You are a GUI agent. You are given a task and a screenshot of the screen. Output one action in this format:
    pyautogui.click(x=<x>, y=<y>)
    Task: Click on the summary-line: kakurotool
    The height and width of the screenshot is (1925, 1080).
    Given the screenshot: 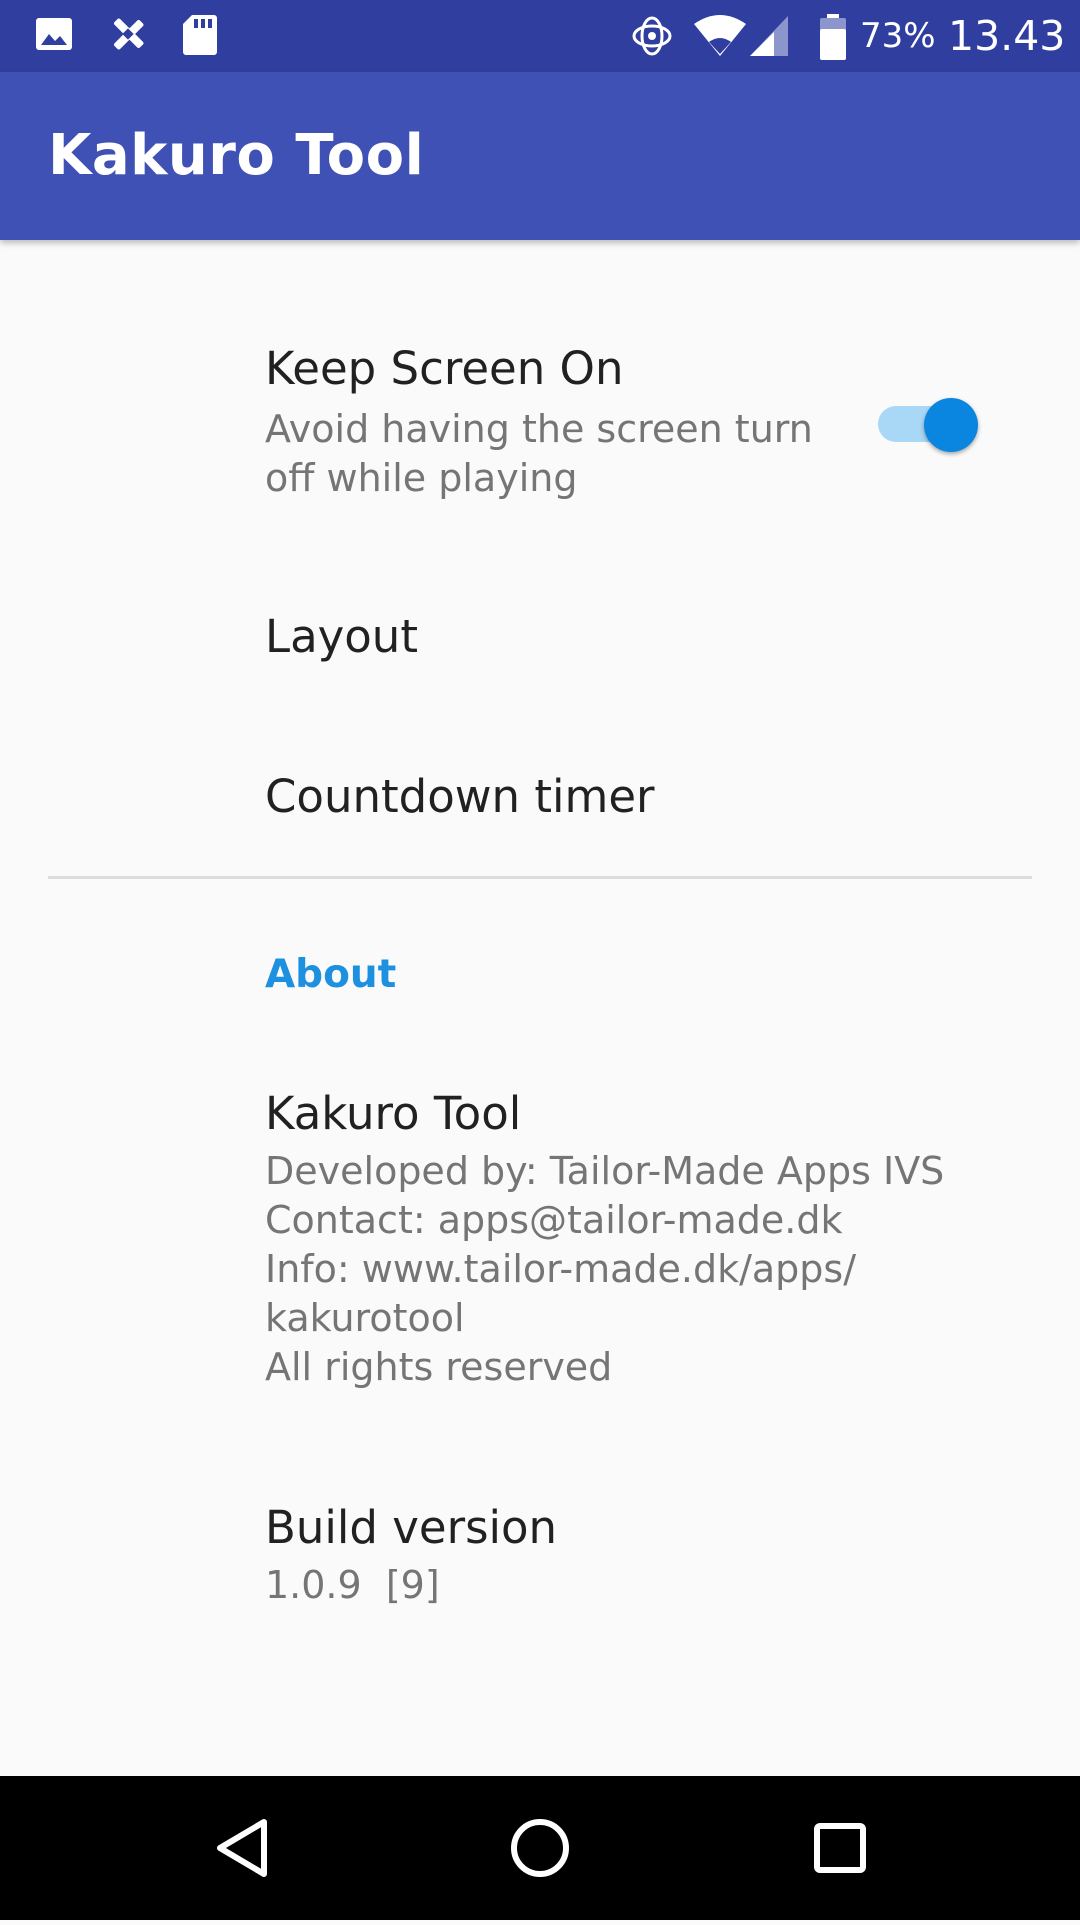 What is the action you would take?
    pyautogui.click(x=365, y=1318)
    